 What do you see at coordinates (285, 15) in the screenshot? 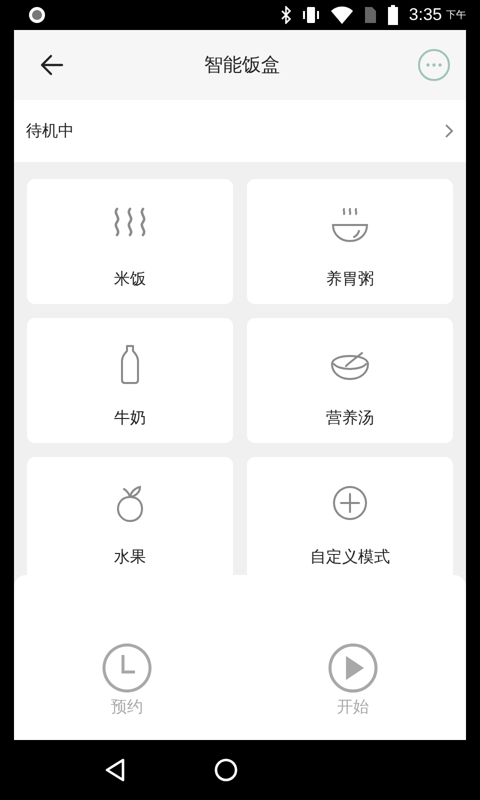
I see `bluetooth-icon` at bounding box center [285, 15].